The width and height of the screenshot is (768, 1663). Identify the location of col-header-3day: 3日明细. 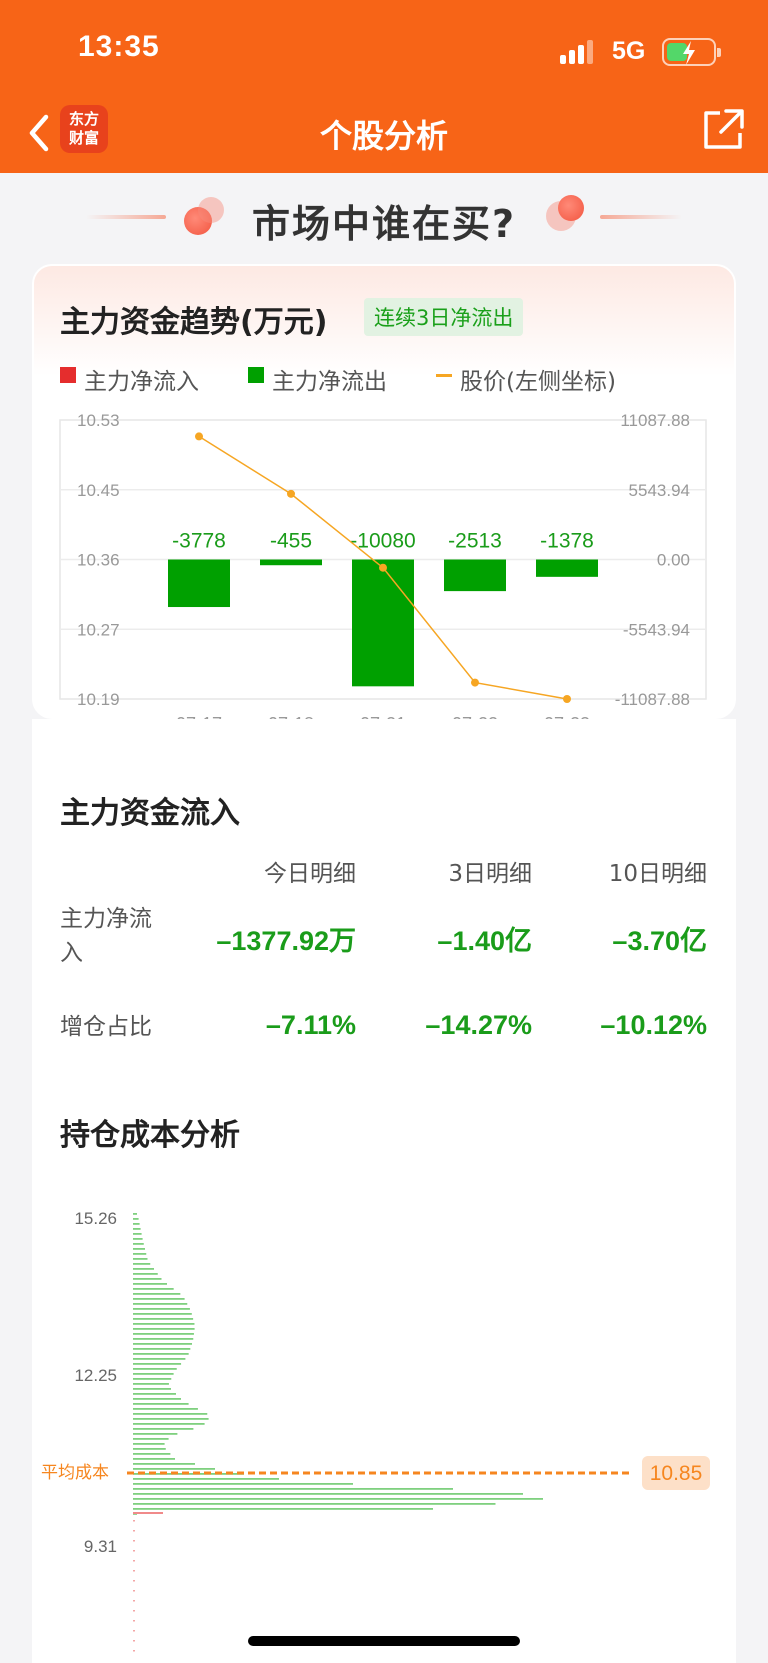
(490, 874).